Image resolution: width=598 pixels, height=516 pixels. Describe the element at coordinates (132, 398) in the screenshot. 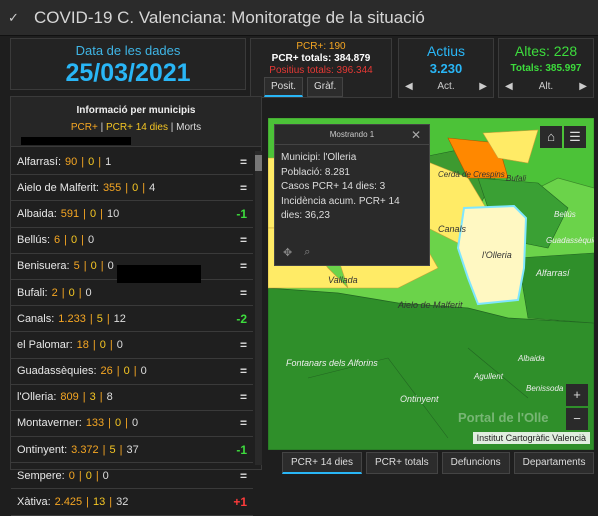

I see `municipi-row: l'Olleria: 809 | 3 | 8 =` at that location.